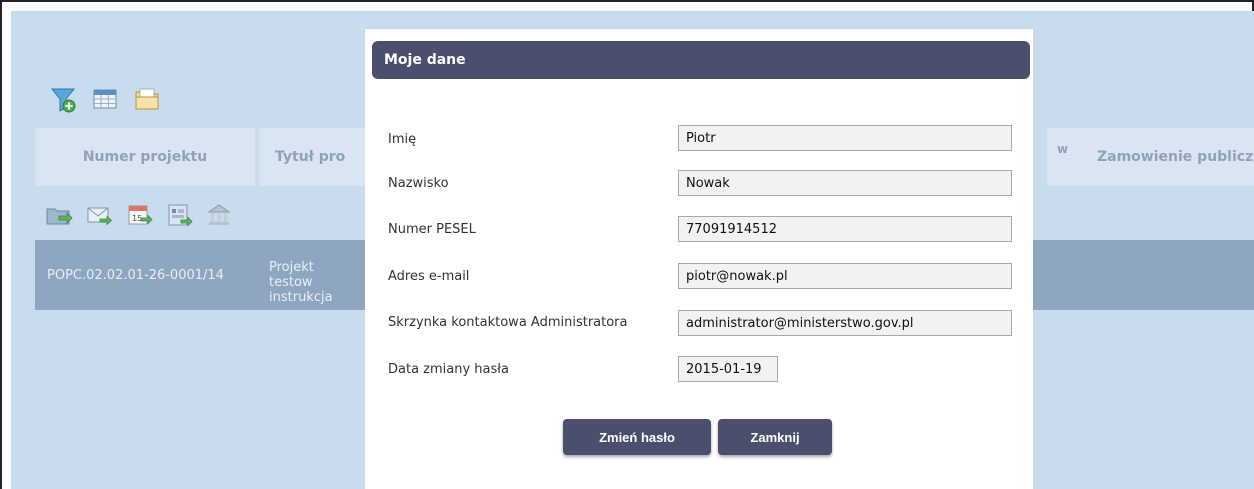  What do you see at coordinates (845, 323) in the screenshot?
I see `field-skrzynka: administrator@ministerstwo.gov.pl` at bounding box center [845, 323].